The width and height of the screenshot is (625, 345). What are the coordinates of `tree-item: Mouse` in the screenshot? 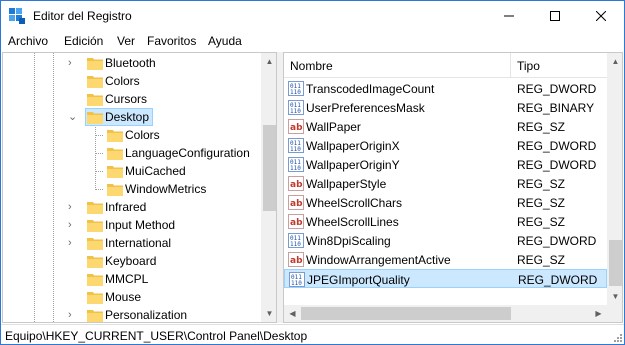 It's located at (132, 297).